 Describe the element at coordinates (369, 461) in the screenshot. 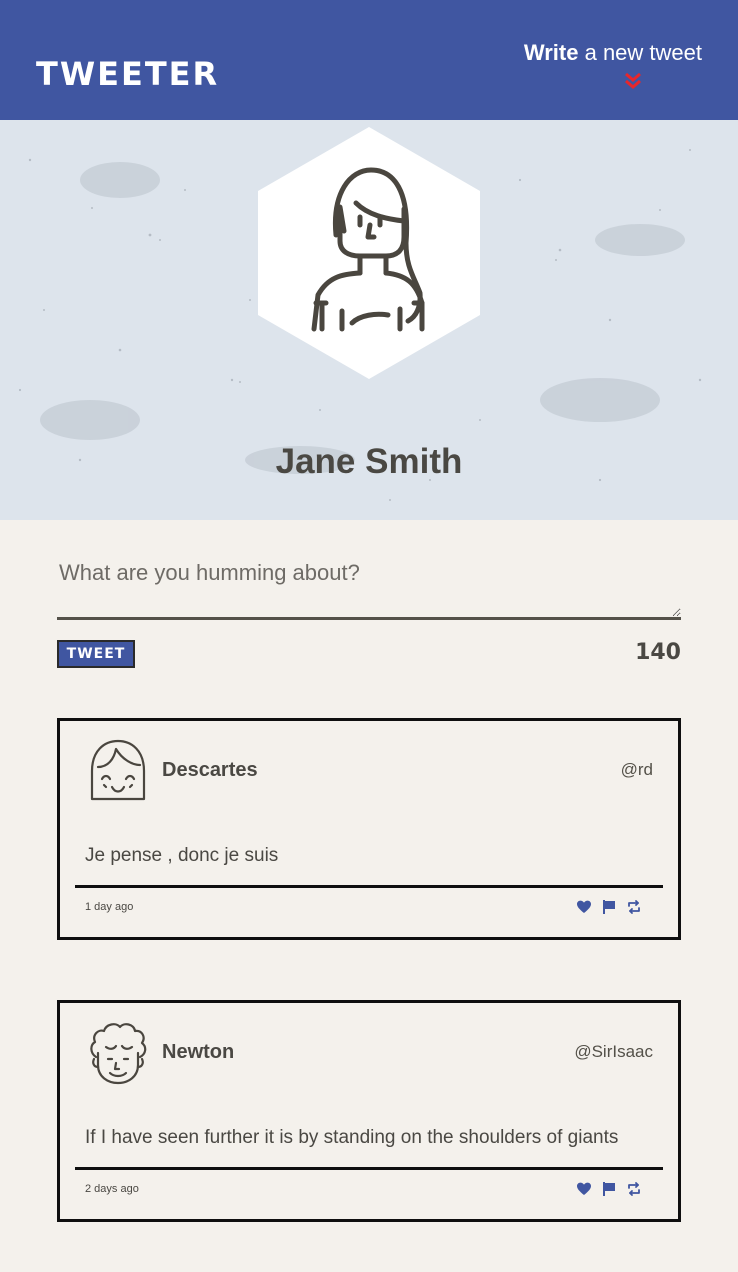

I see `profile-name: Jane Smith` at that location.